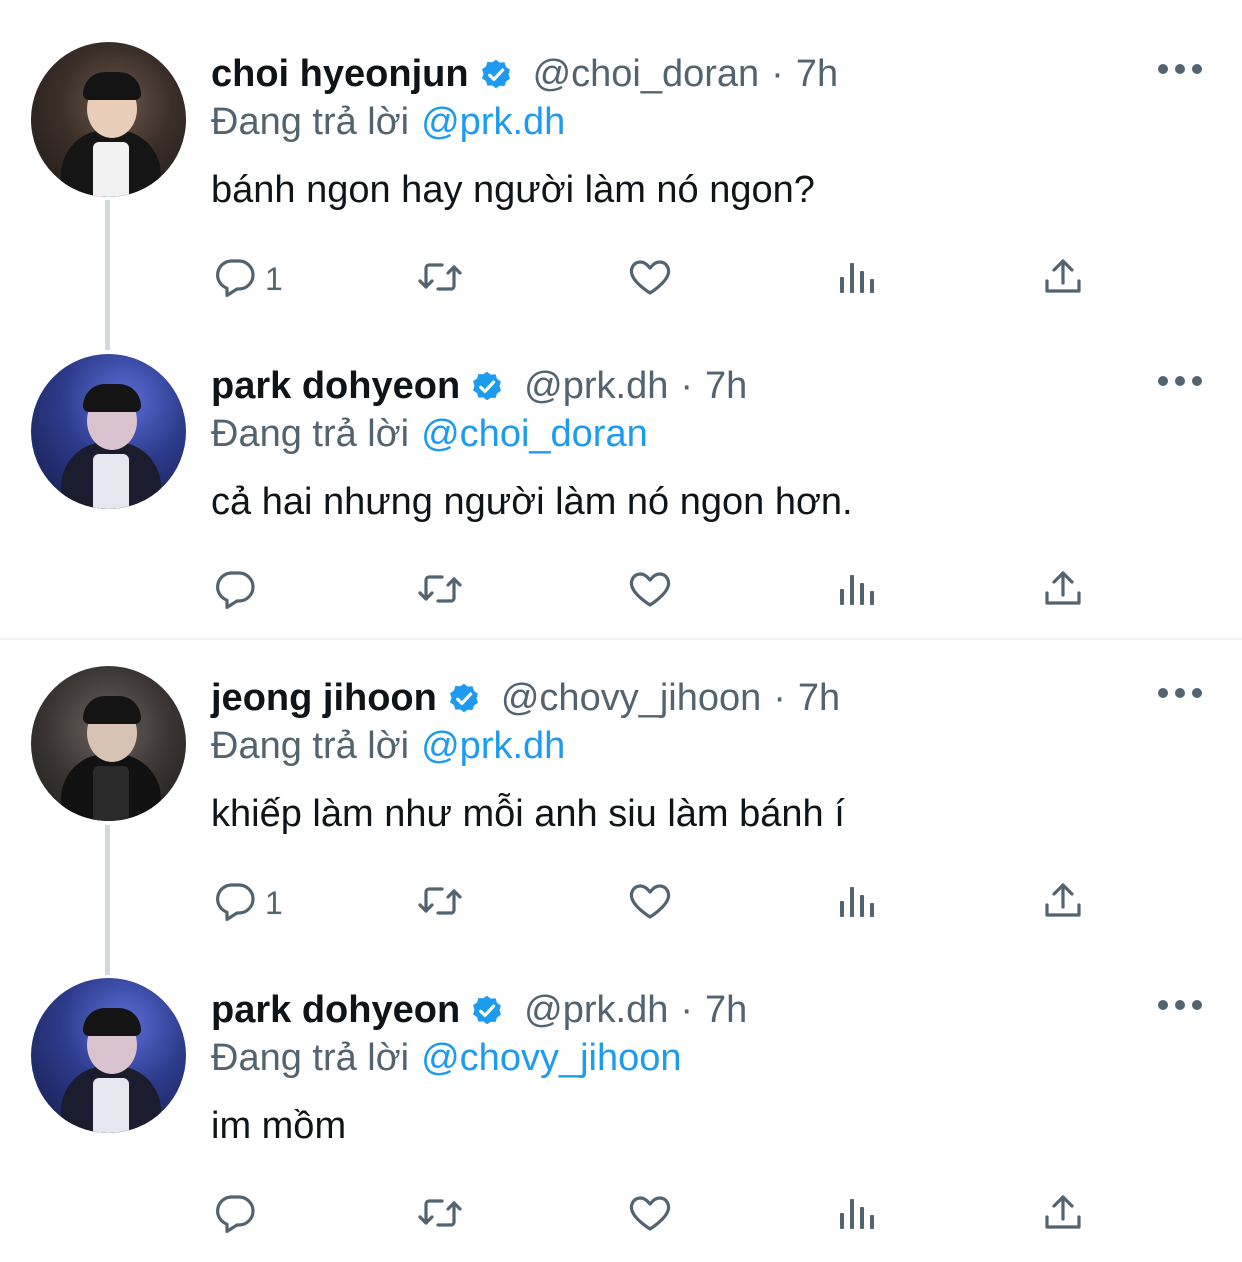  Describe the element at coordinates (513, 190) in the screenshot. I see `tweet-text: bánh ngon hay người làm nó ngon?` at that location.